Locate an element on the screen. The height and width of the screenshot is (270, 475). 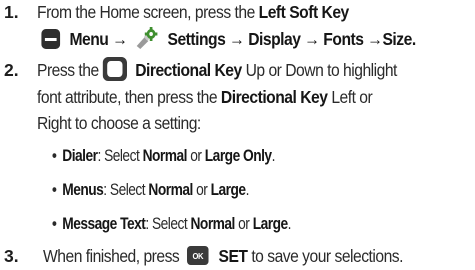
step-1-period: . is located at coordinates (413, 39).